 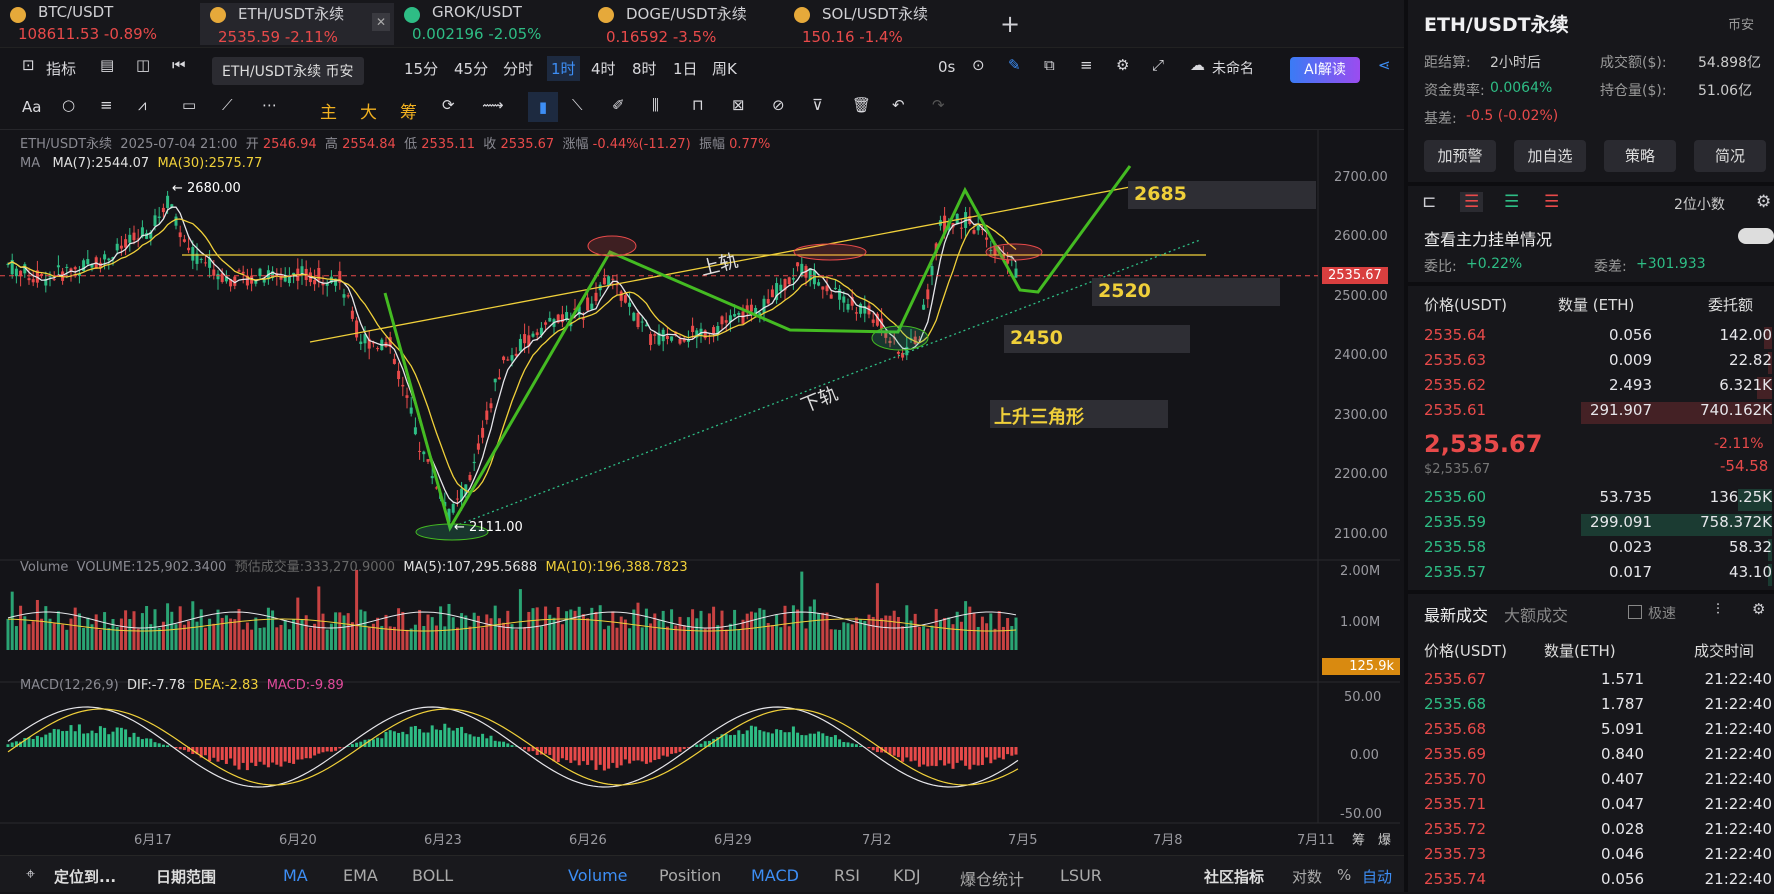 What do you see at coordinates (493, 105) in the screenshot?
I see `measure-icon: ⟿` at bounding box center [493, 105].